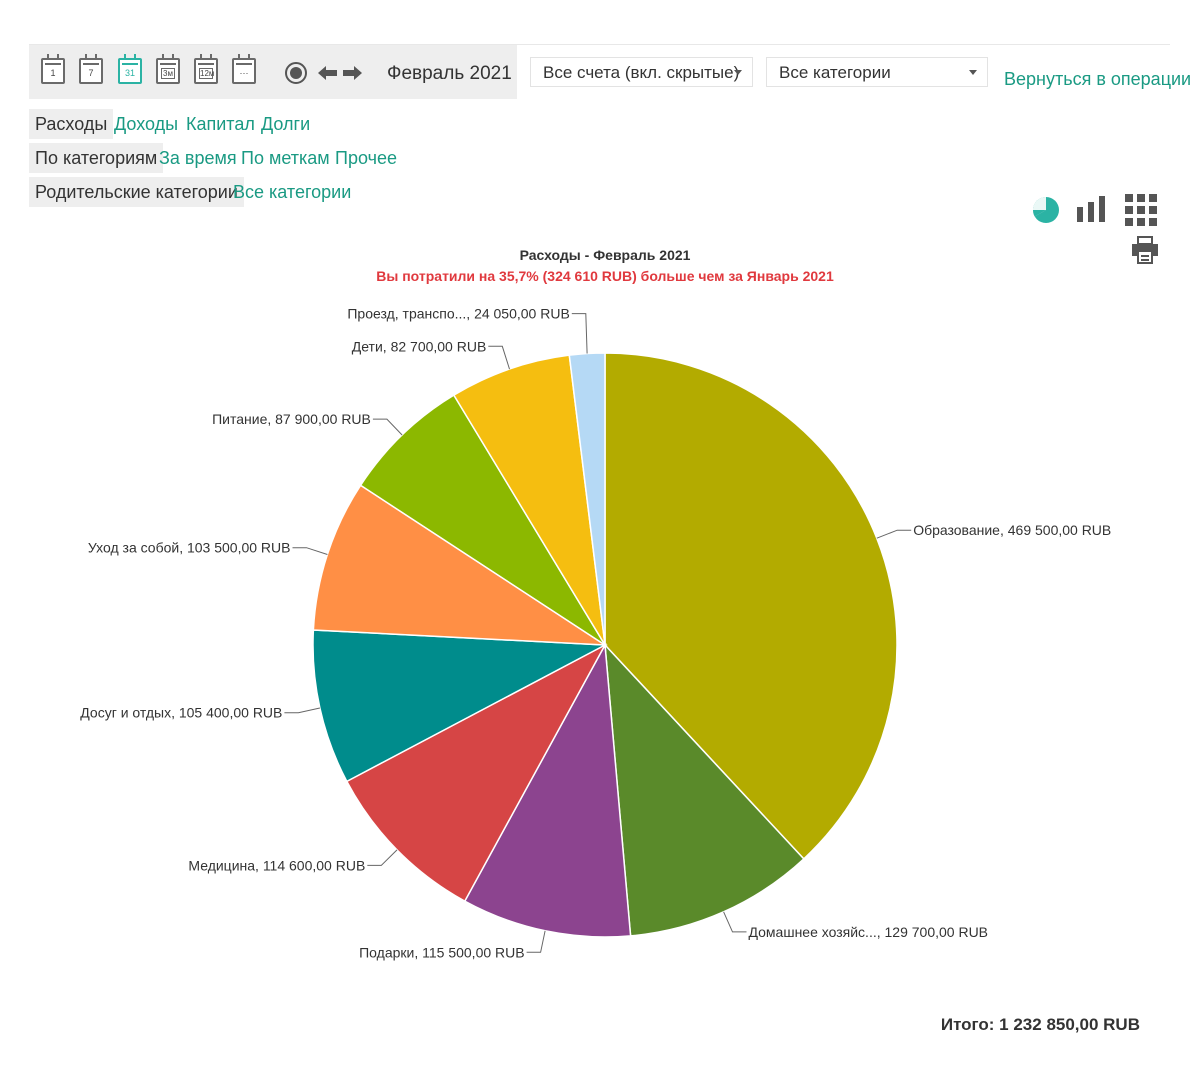 The width and height of the screenshot is (1200, 1085). What do you see at coordinates (1040, 1024) in the screenshot?
I see `total-amount: Итого: 1 232 850,00 RUB` at bounding box center [1040, 1024].